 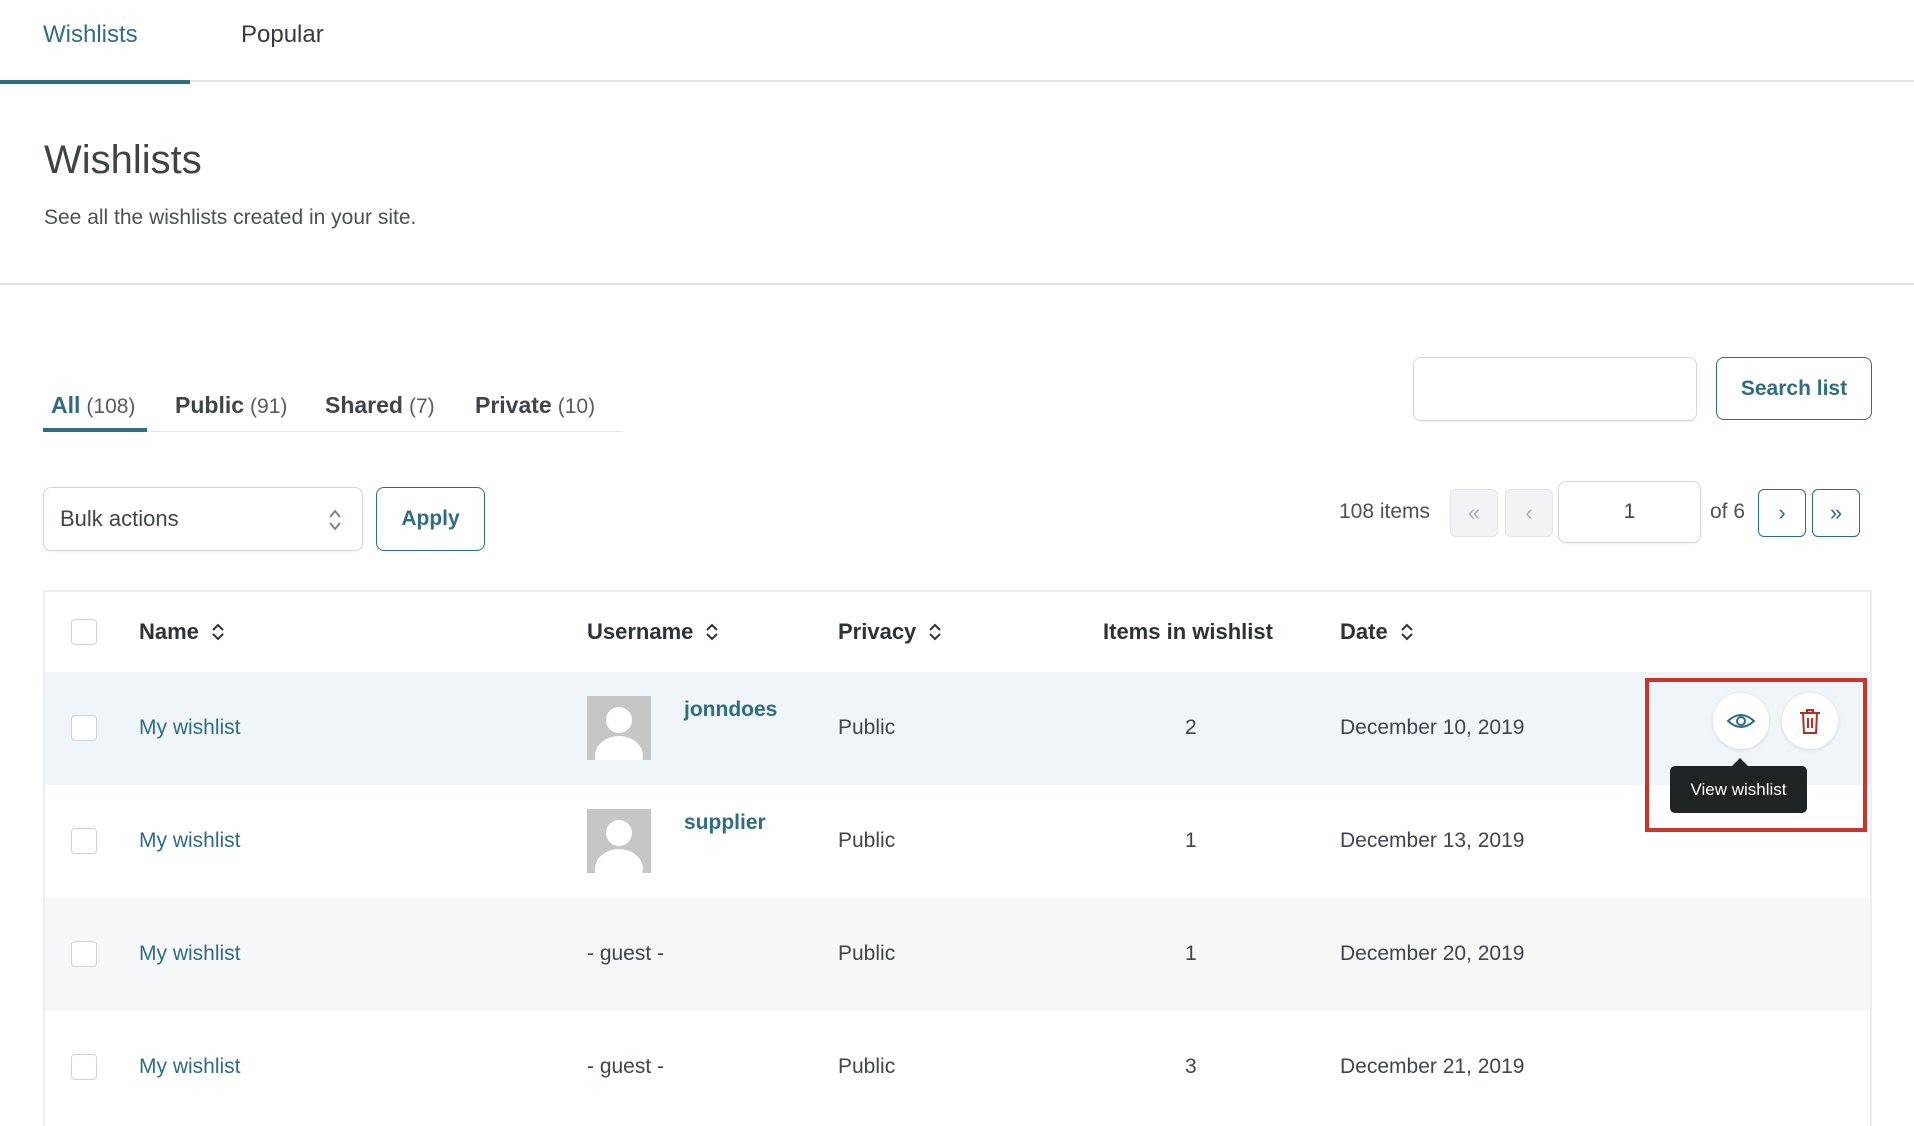 I want to click on filter-shared: Shared (7), so click(x=380, y=405).